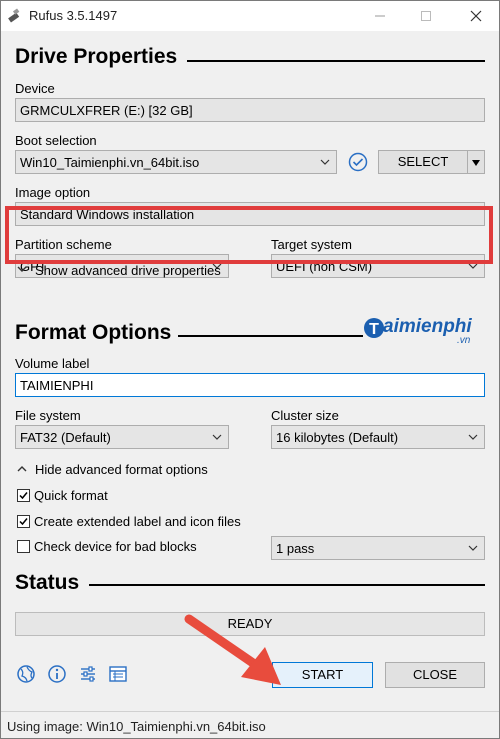 Image resolution: width=500 pixels, height=739 pixels. I want to click on file-system-label: File system, so click(48, 415).